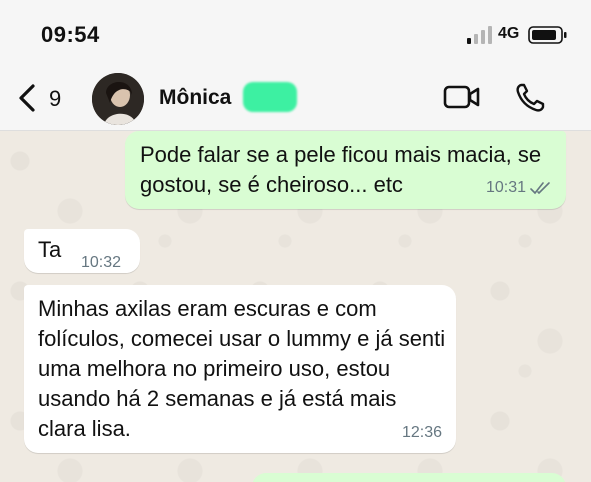 This screenshot has width=591, height=482. Describe the element at coordinates (530, 98) in the screenshot. I see `phone-call-icon` at that location.